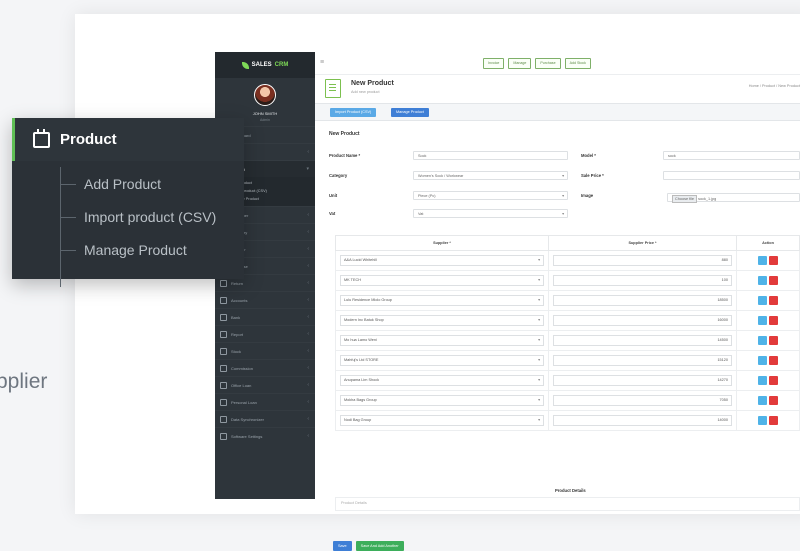 Image resolution: width=800 pixels, height=551 pixels. What do you see at coordinates (265, 401) in the screenshot?
I see `sidebar-item-personal-loan: Personal Loan ‹` at bounding box center [265, 401].